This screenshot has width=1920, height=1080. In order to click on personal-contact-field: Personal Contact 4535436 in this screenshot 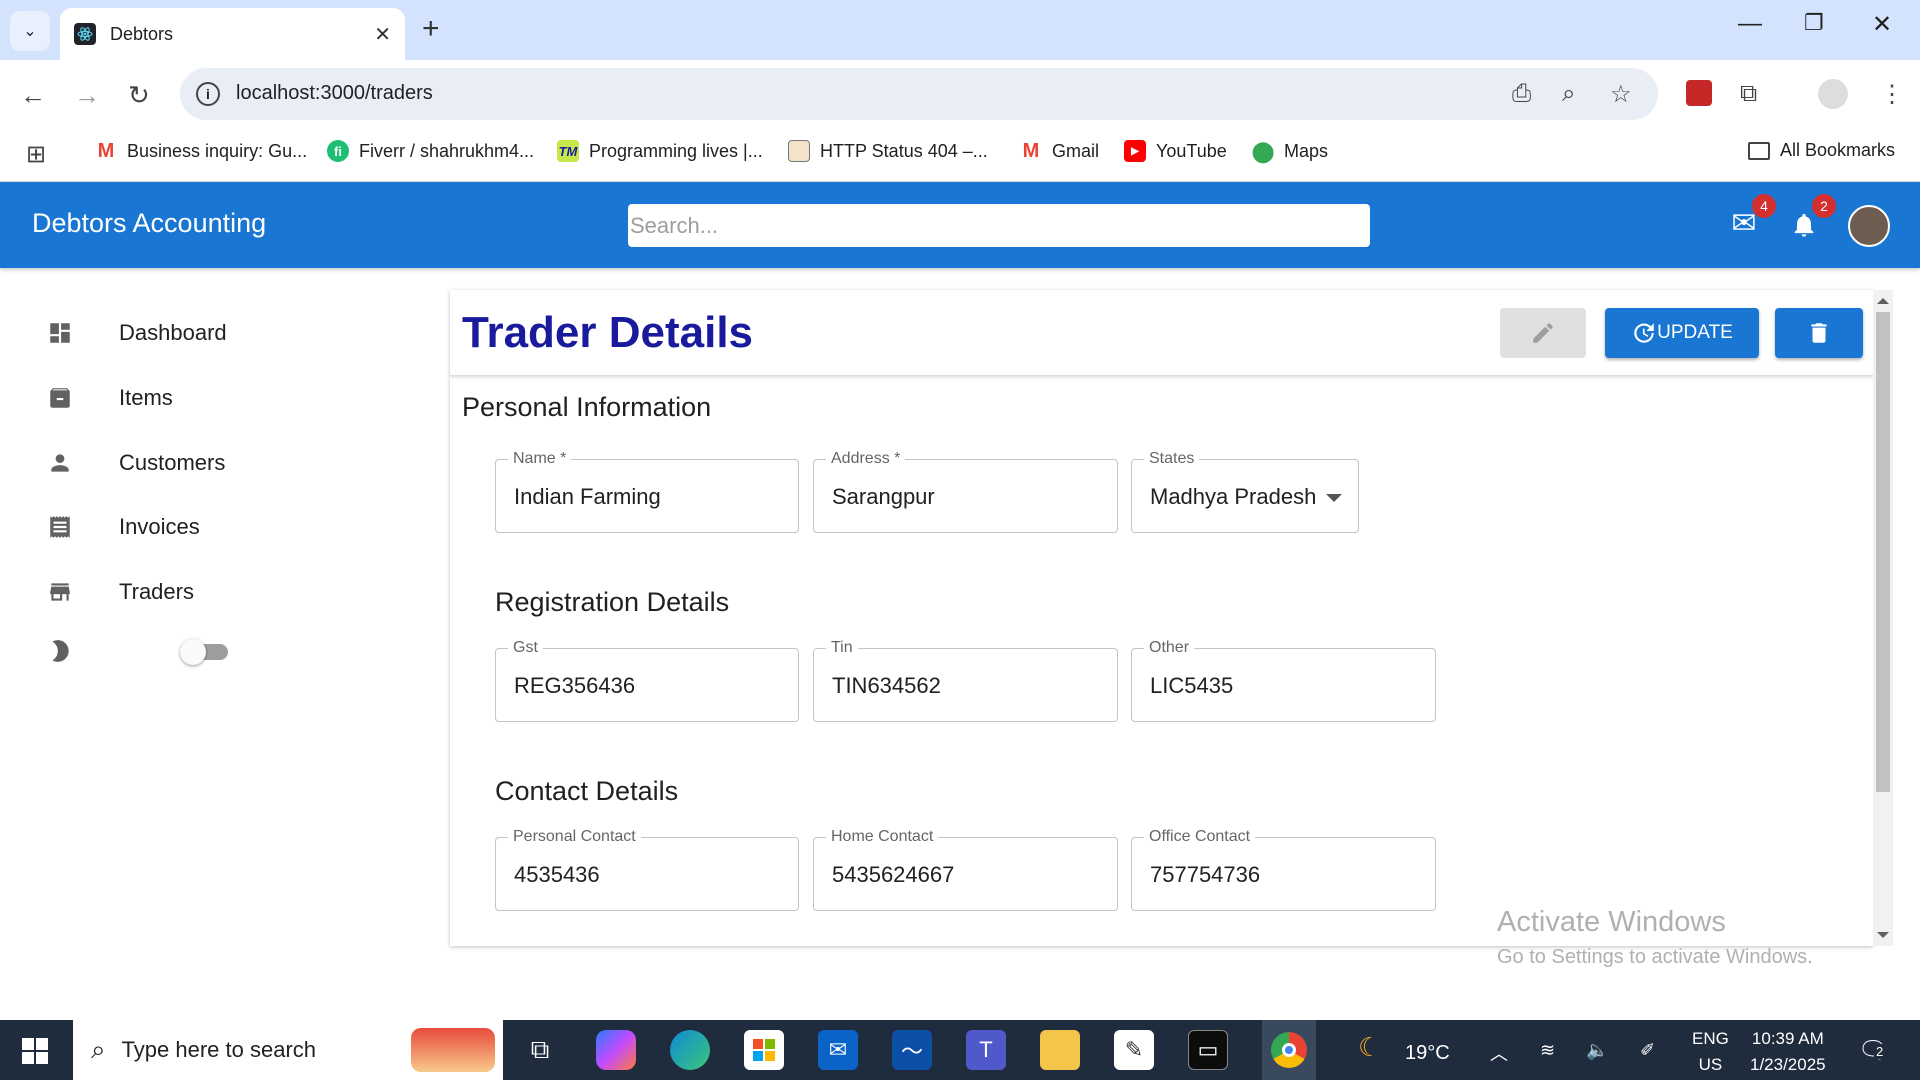, I will do `click(647, 869)`.